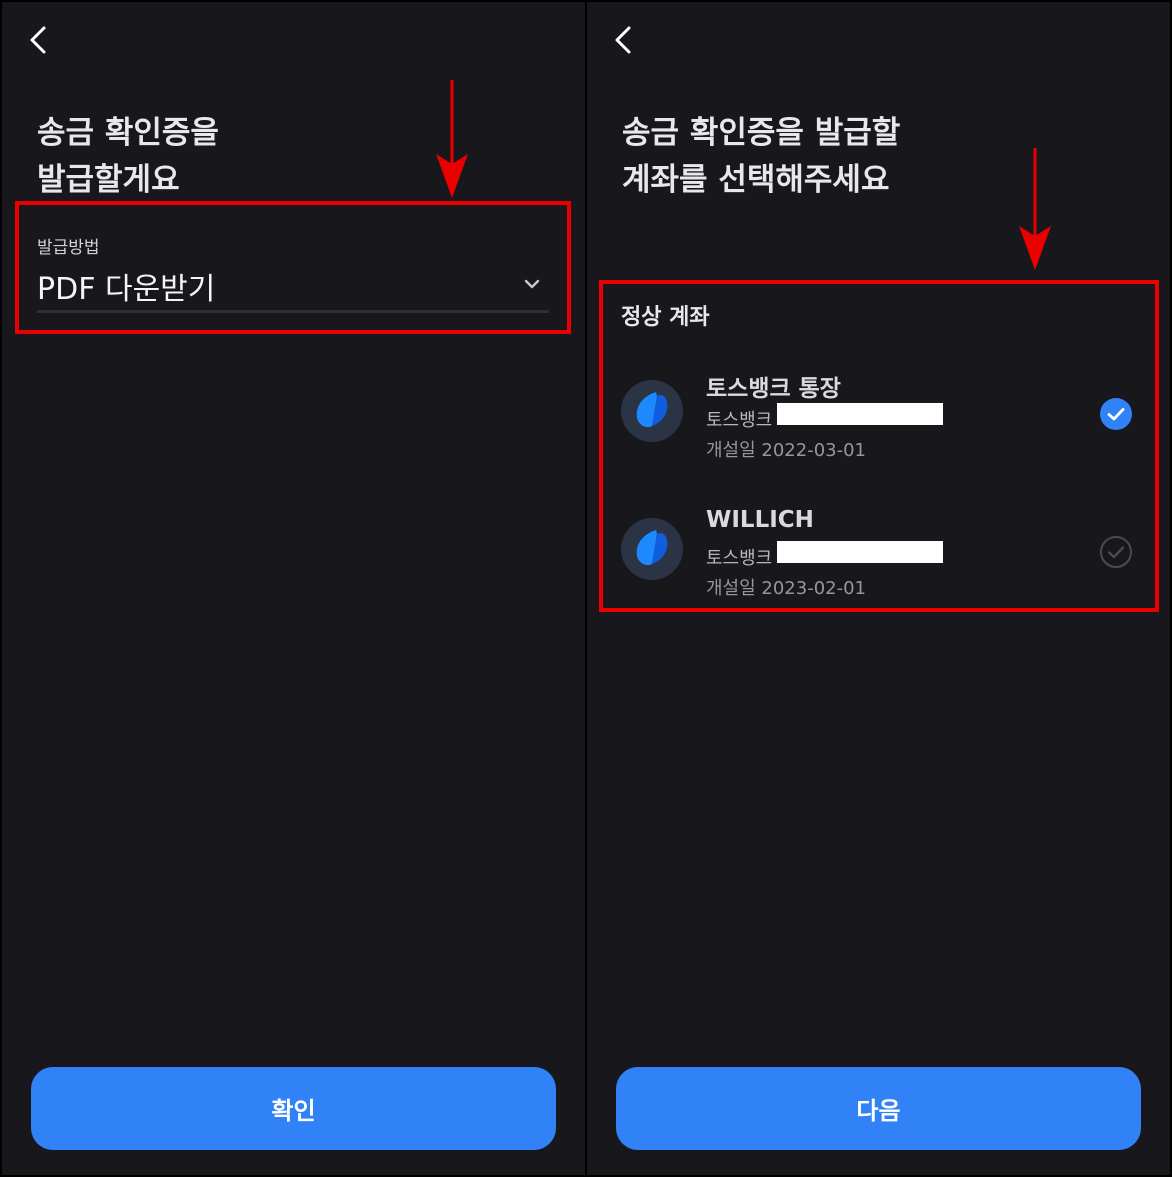 Image resolution: width=1172 pixels, height=1177 pixels. Describe the element at coordinates (761, 157) in the screenshot. I see `page-title: 송금 확인증을 발급할 계좌를 선택해주세요` at that location.